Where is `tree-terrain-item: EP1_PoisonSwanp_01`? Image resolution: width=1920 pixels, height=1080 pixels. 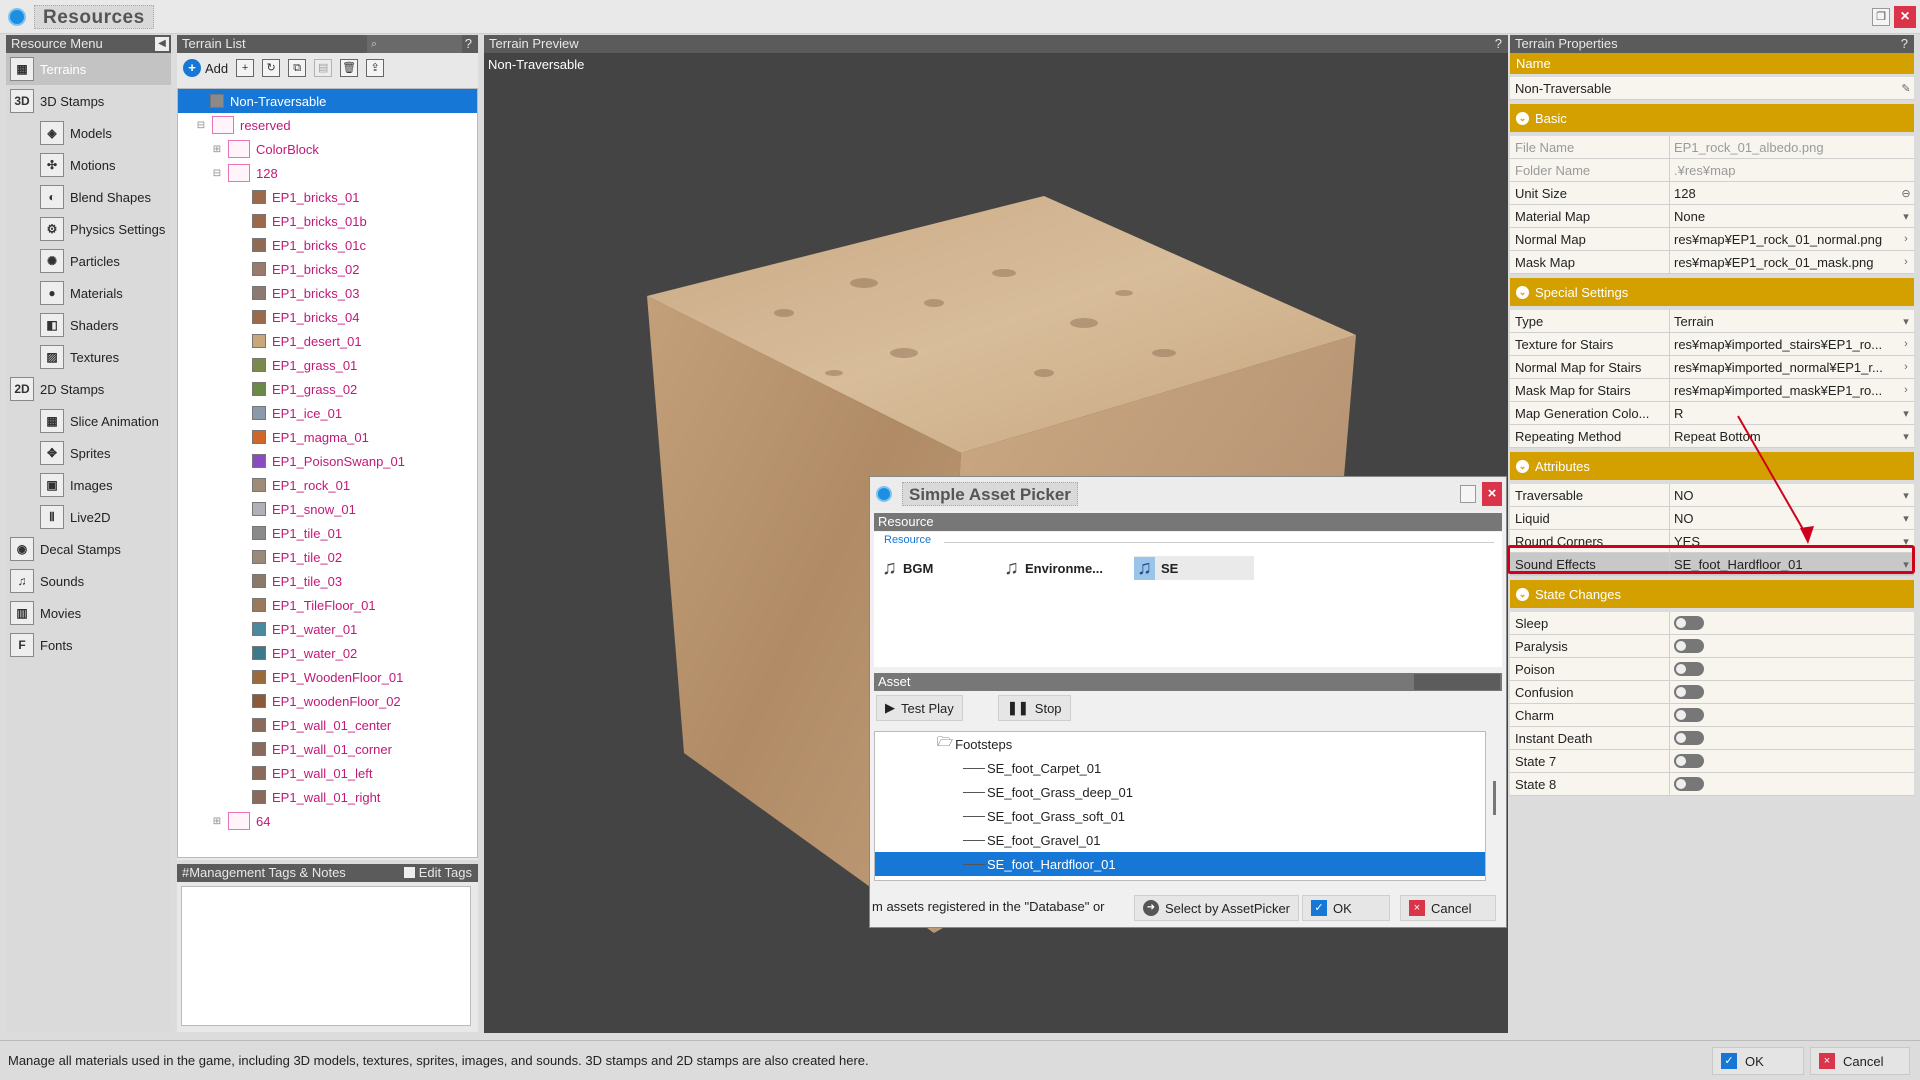 tree-terrain-item: EP1_PoisonSwanp_01 is located at coordinates (327, 461).